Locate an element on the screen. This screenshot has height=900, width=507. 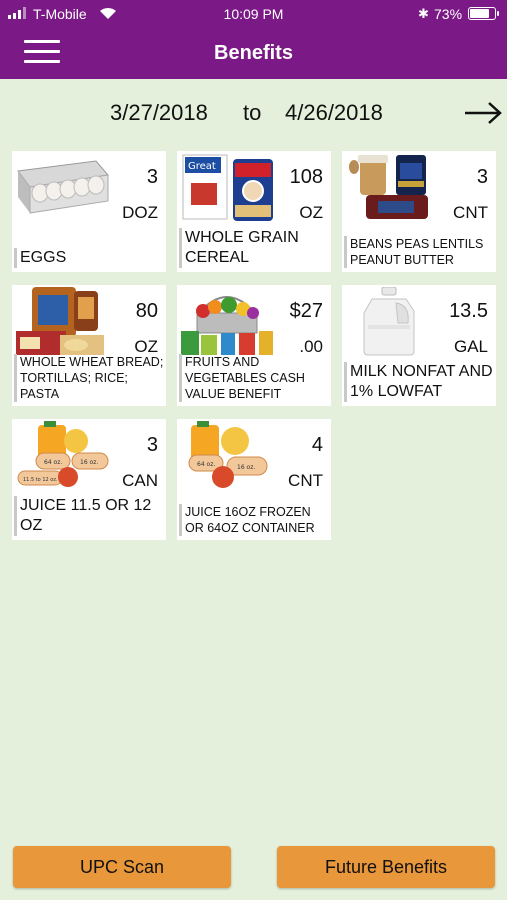
benefit-quantity: 80 is located at coordinates (146, 311).